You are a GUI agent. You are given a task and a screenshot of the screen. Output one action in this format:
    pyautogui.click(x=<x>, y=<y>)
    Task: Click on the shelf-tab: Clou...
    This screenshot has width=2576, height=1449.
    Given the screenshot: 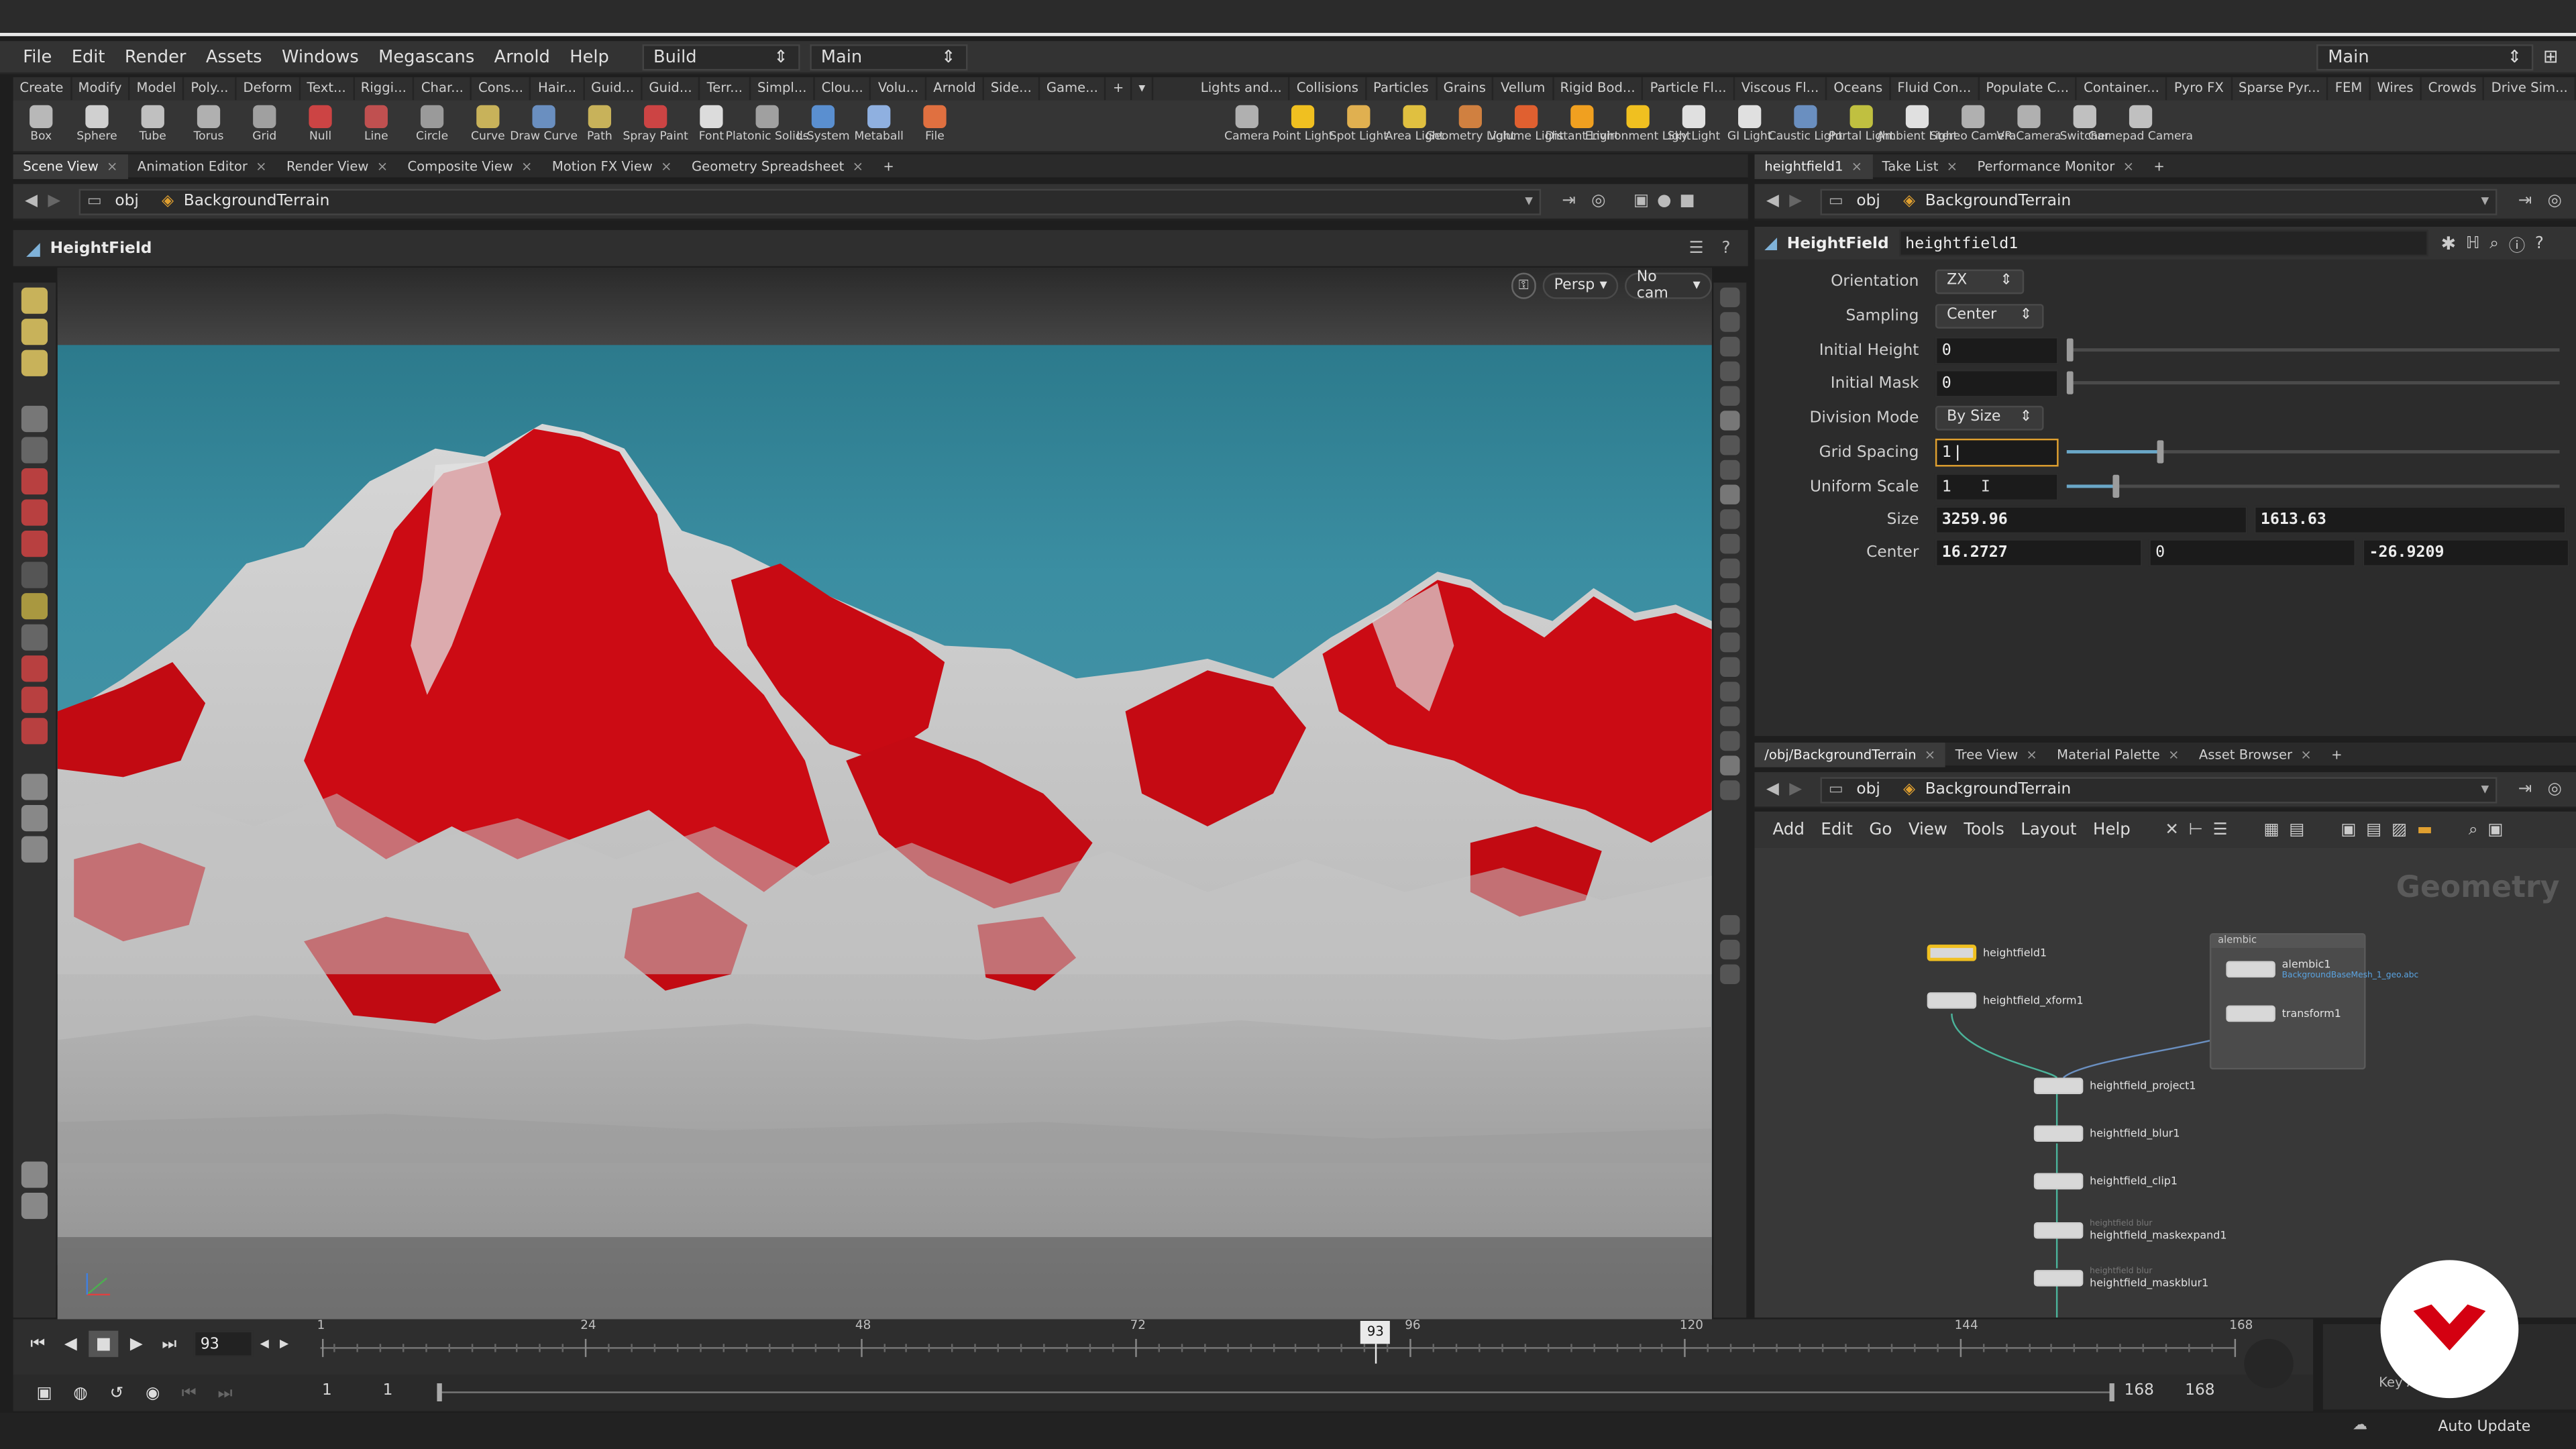 What is the action you would take?
    pyautogui.click(x=843, y=89)
    